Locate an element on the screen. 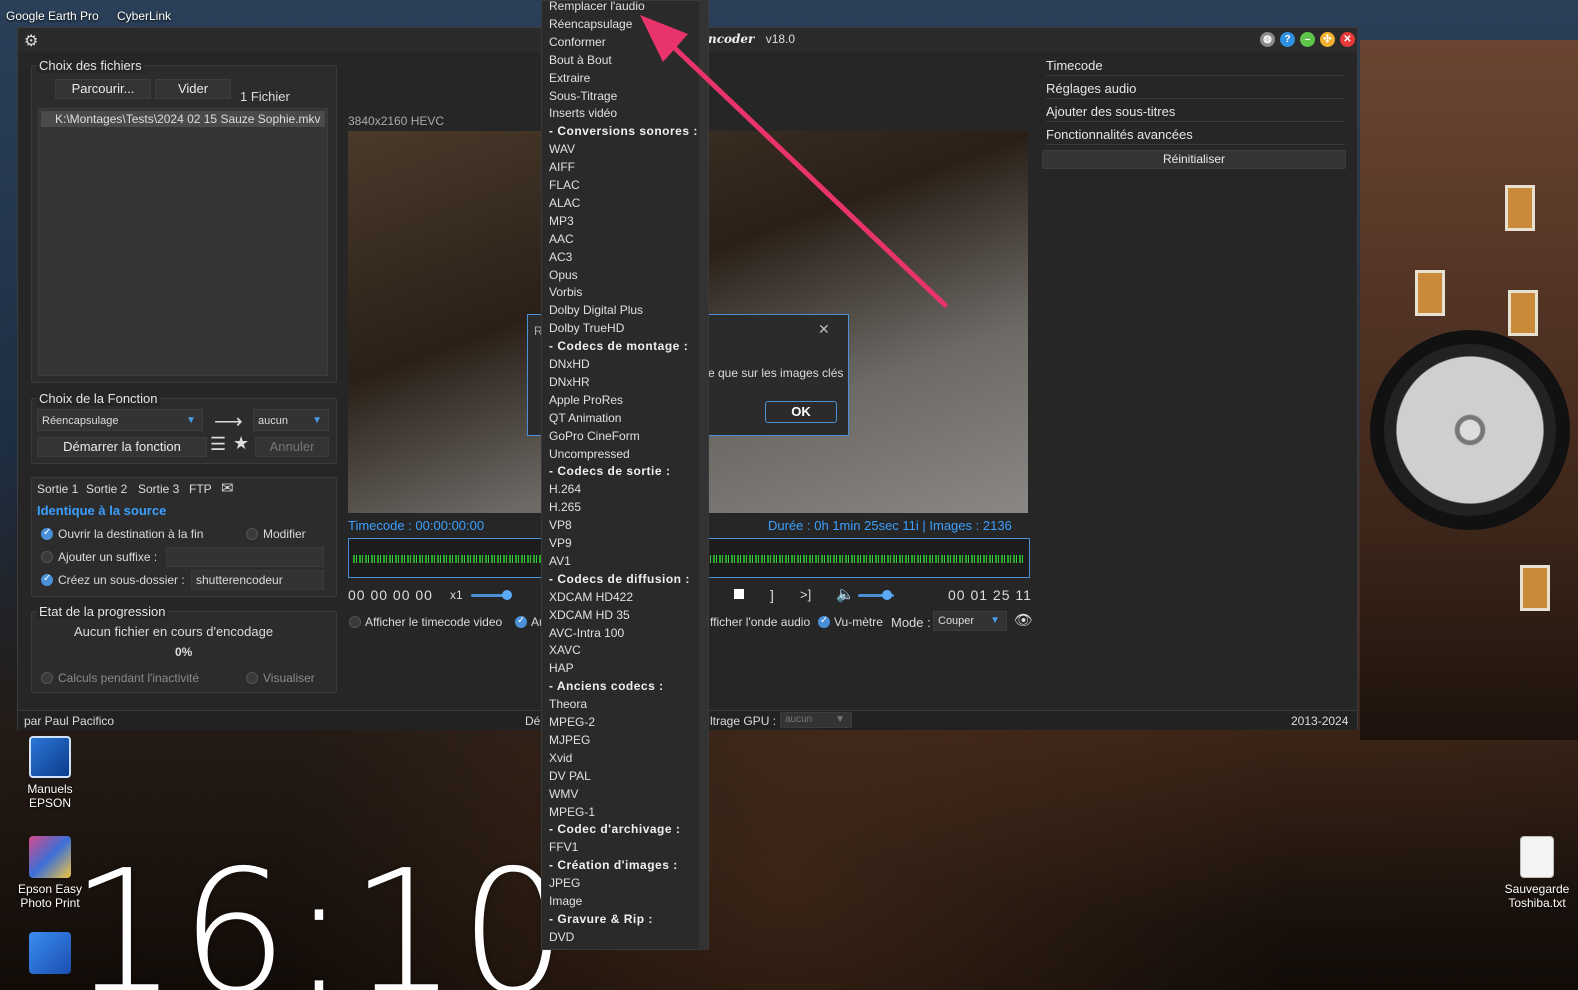 This screenshot has width=1578, height=990. menu-item: QT Animation is located at coordinates (585, 418).